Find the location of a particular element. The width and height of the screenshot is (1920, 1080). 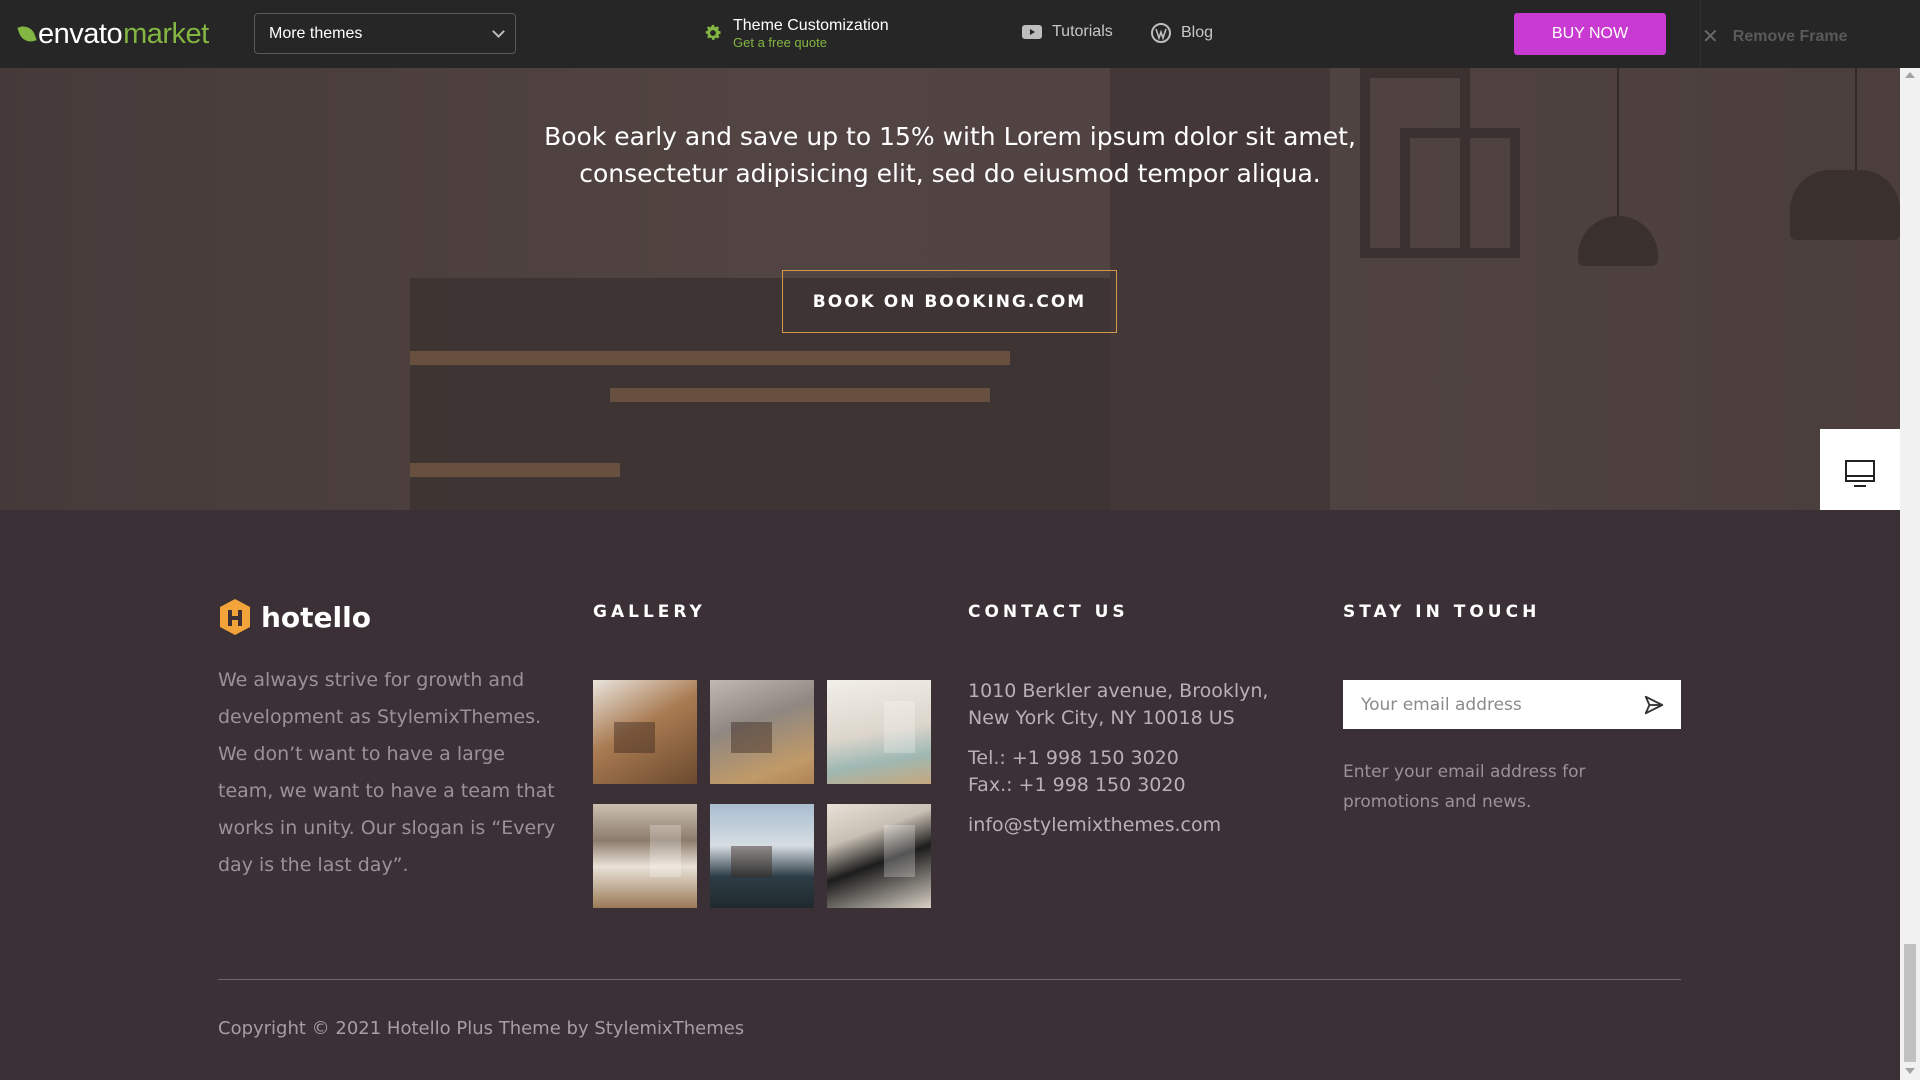

brand-main: envato is located at coordinates (80, 33).